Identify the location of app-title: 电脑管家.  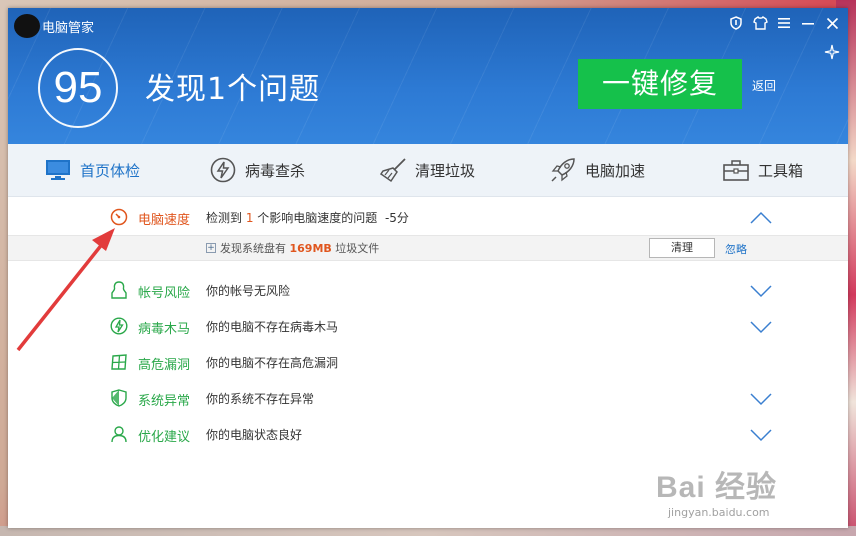
(68, 28).